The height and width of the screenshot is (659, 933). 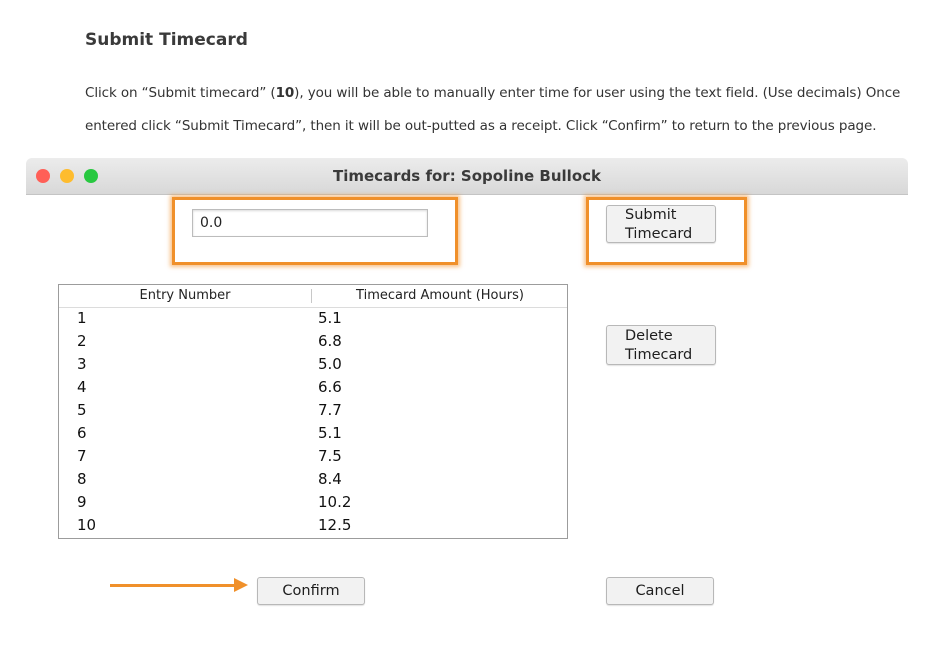 What do you see at coordinates (285, 93) in the screenshot?
I see `doc-paragraph-1-bold: 10` at bounding box center [285, 93].